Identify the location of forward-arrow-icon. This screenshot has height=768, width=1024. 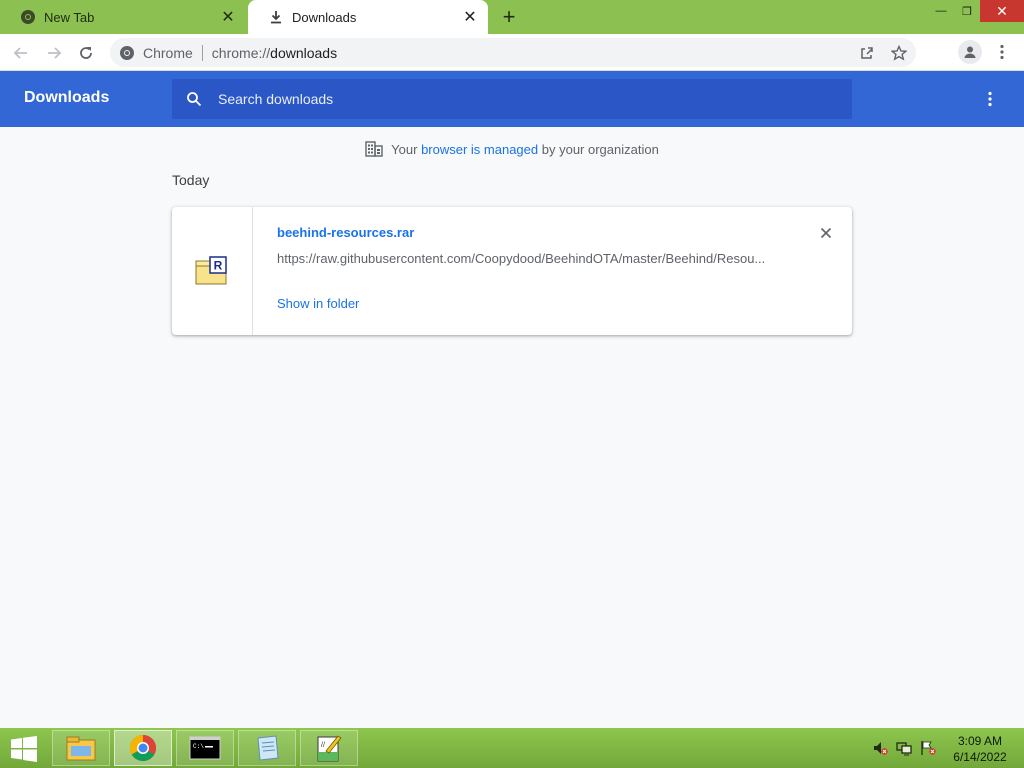
(55, 53).